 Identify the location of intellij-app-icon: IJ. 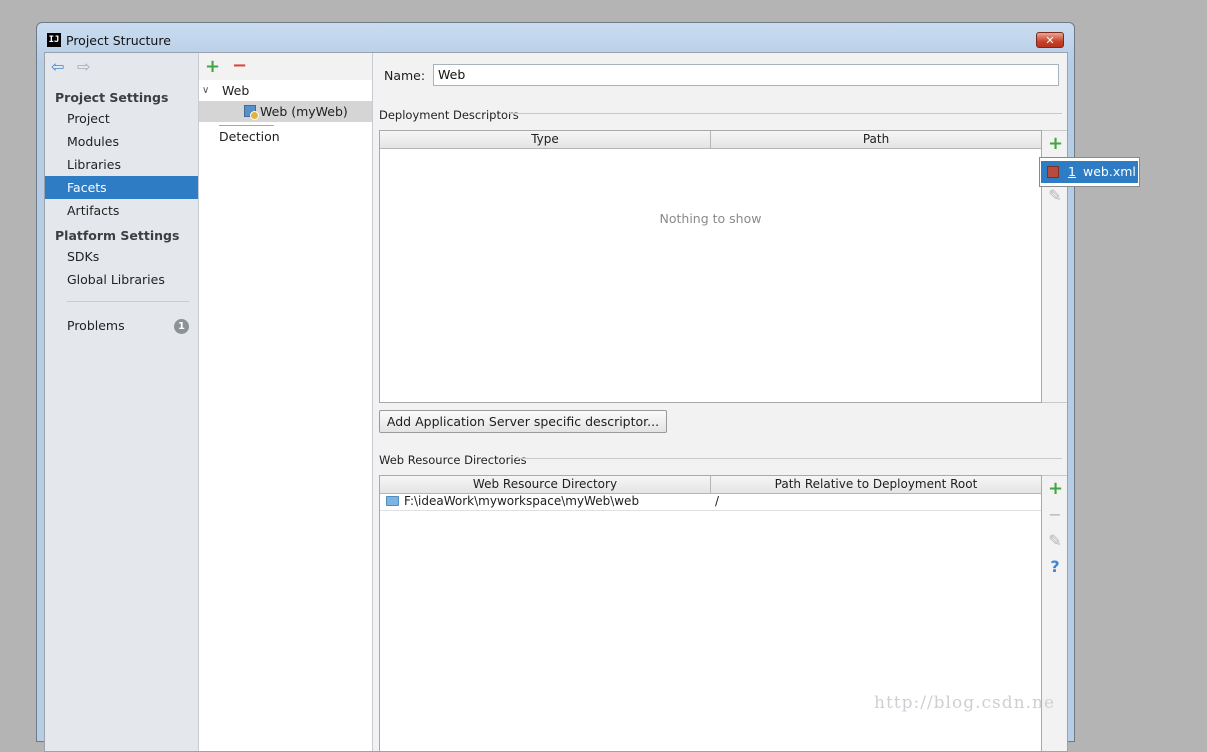
(54, 40).